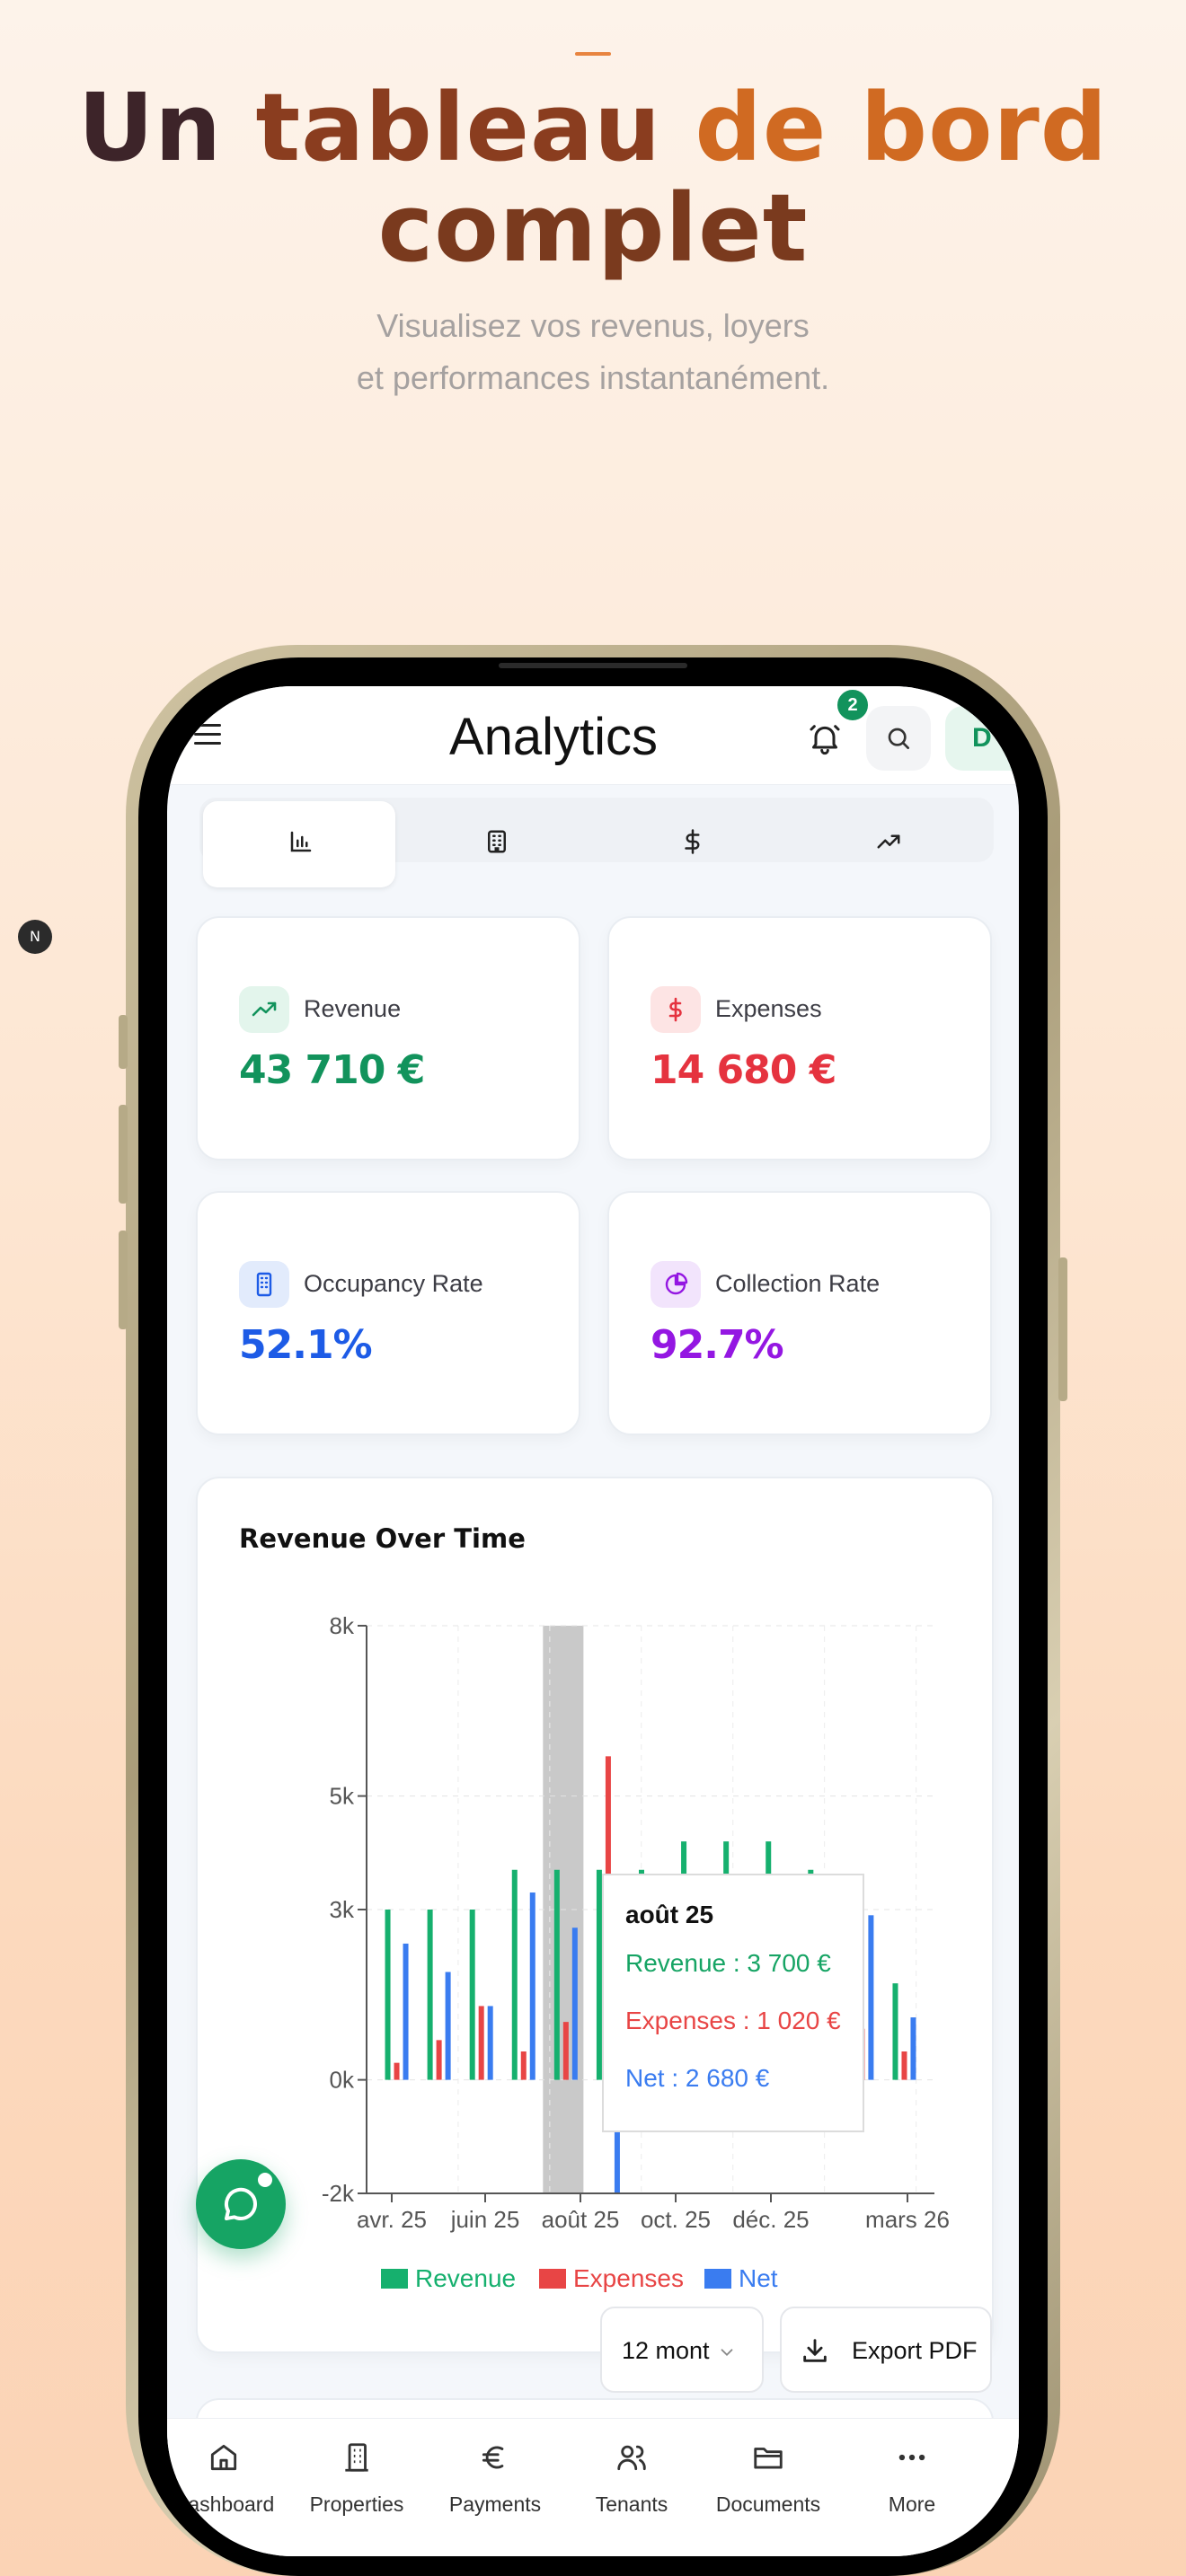 This screenshot has width=1186, height=2576. Describe the element at coordinates (342, 1796) in the screenshot. I see `chart-y-tick-label: 5k` at that location.